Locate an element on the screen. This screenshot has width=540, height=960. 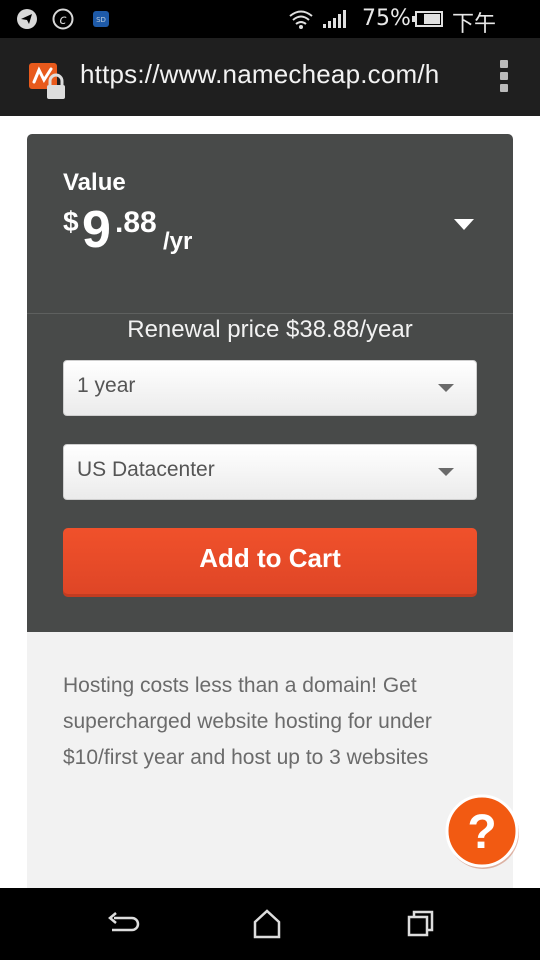
question-mark-icon: ? is located at coordinates (483, 832).